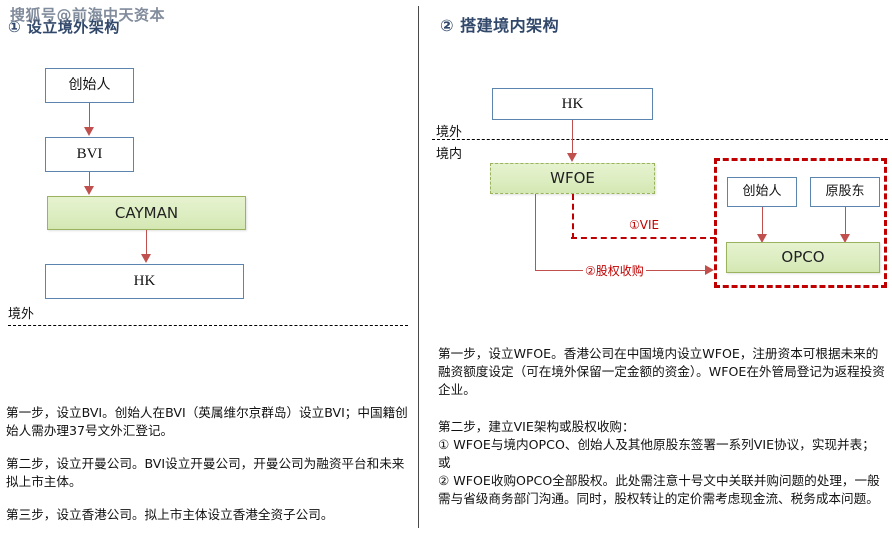 The image size is (892, 540). What do you see at coordinates (146, 258) in the screenshot?
I see `left-edge-cayman-hk-arrow` at bounding box center [146, 258].